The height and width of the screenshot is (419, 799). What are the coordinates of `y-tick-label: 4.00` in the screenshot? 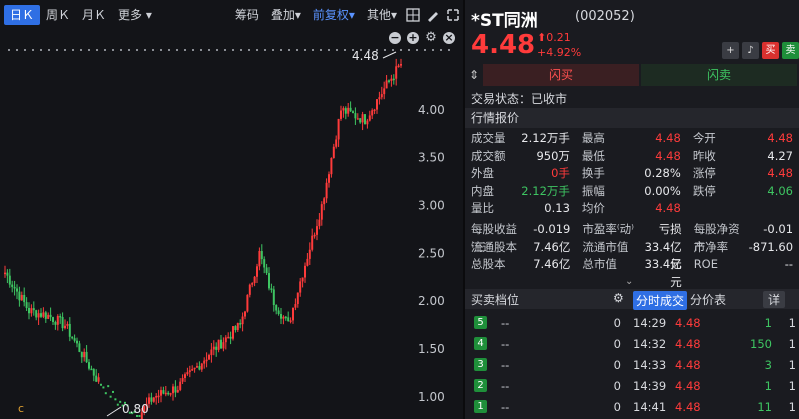 It's located at (431, 110).